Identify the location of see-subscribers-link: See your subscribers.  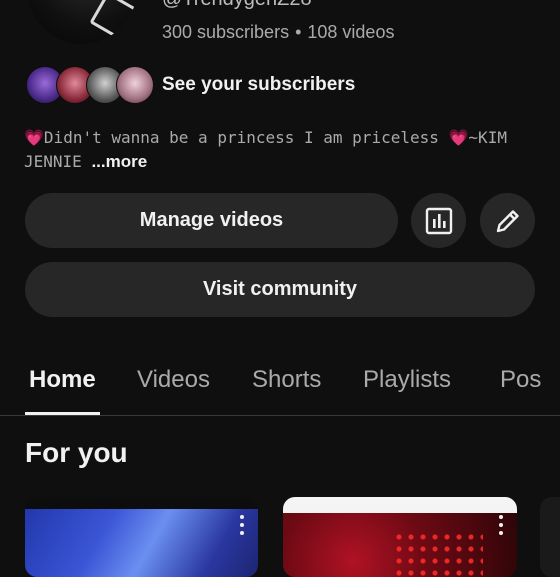
(258, 85).